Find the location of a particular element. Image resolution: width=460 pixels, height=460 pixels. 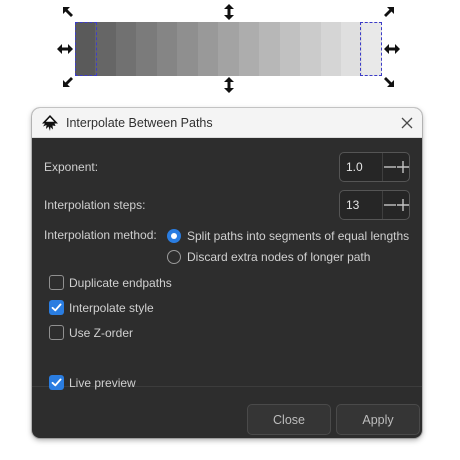

scale-handle-bottom-icon is located at coordinates (229, 85).